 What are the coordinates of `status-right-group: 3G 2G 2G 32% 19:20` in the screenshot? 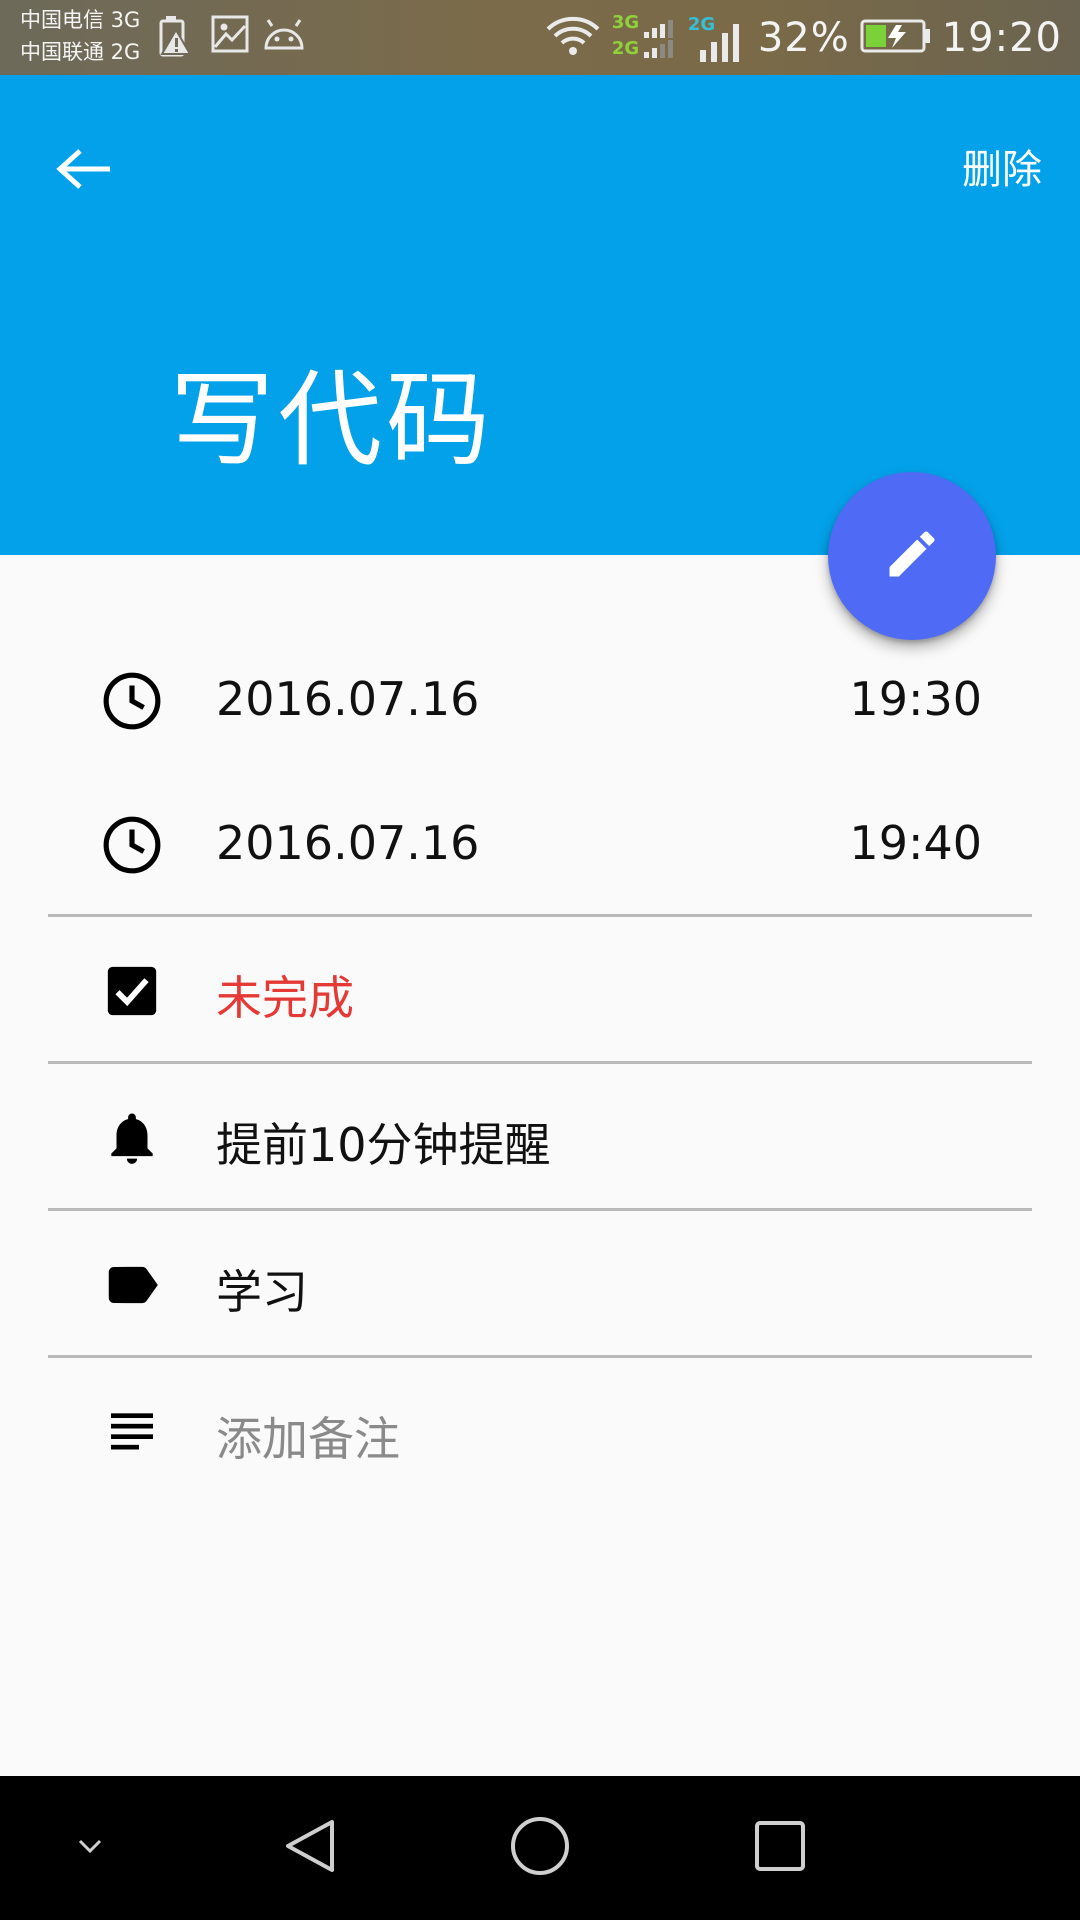 It's located at (803, 37).